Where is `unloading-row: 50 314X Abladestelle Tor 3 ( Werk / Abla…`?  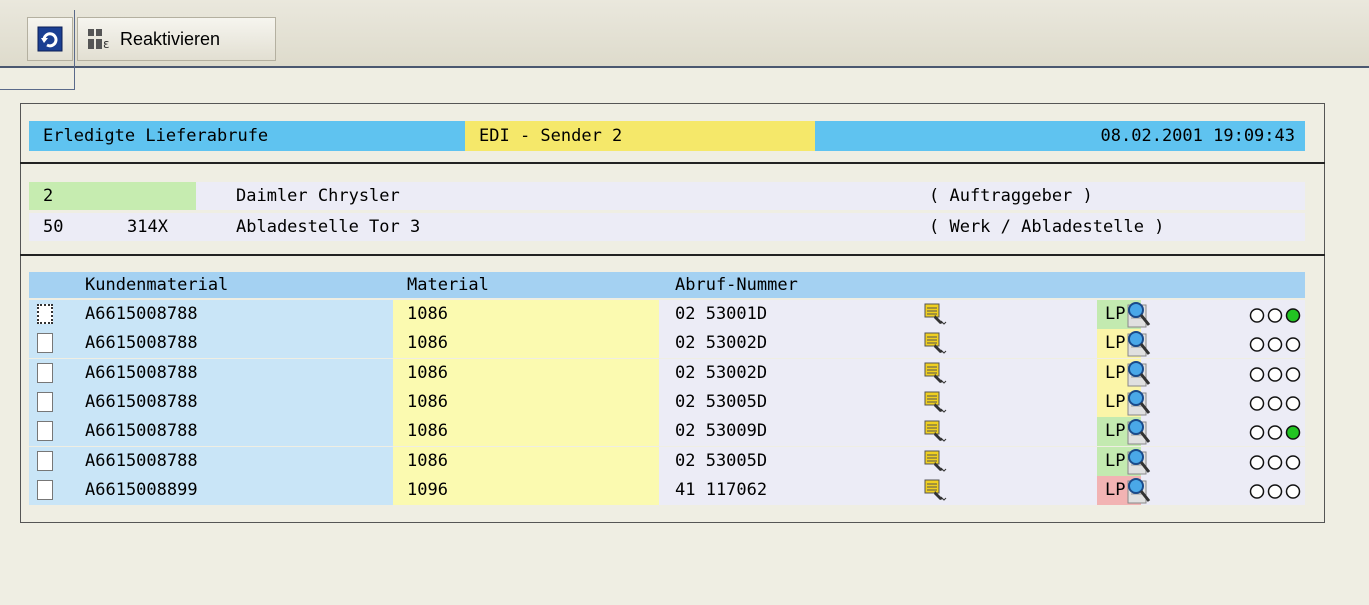
unloading-row: 50 314X Abladestelle Tor 3 ( Werk / Abla… is located at coordinates (667, 227).